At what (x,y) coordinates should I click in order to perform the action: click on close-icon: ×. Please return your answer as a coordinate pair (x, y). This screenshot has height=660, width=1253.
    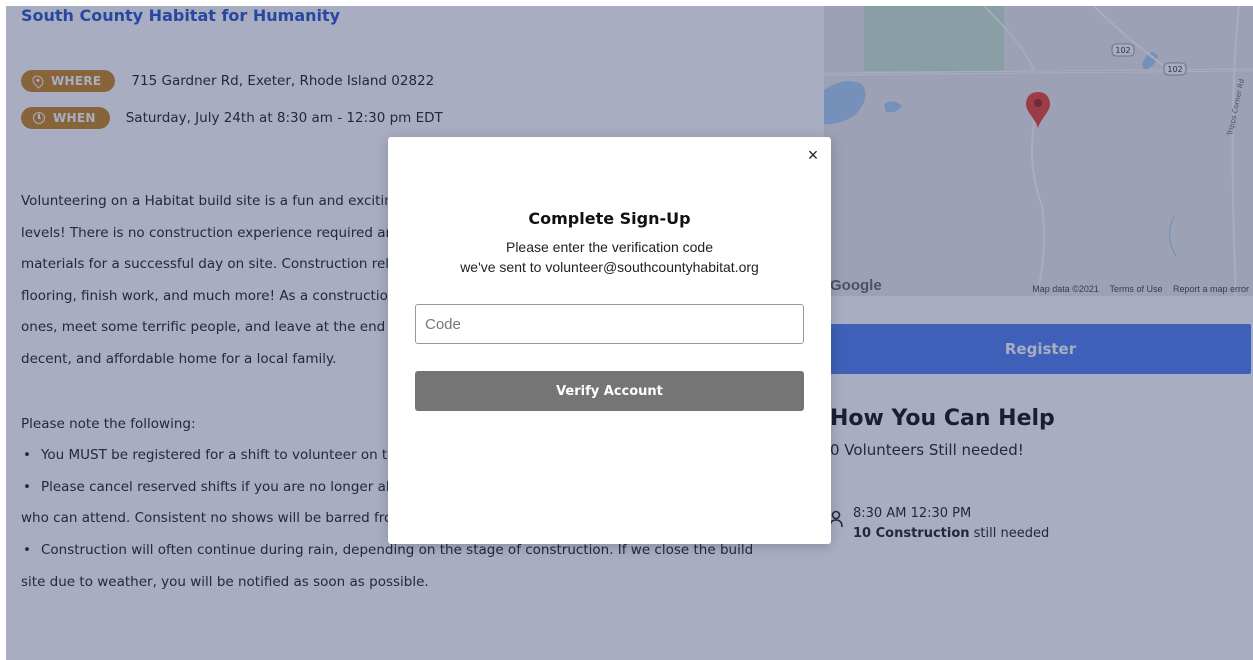
    Looking at the image, I should click on (813, 155).